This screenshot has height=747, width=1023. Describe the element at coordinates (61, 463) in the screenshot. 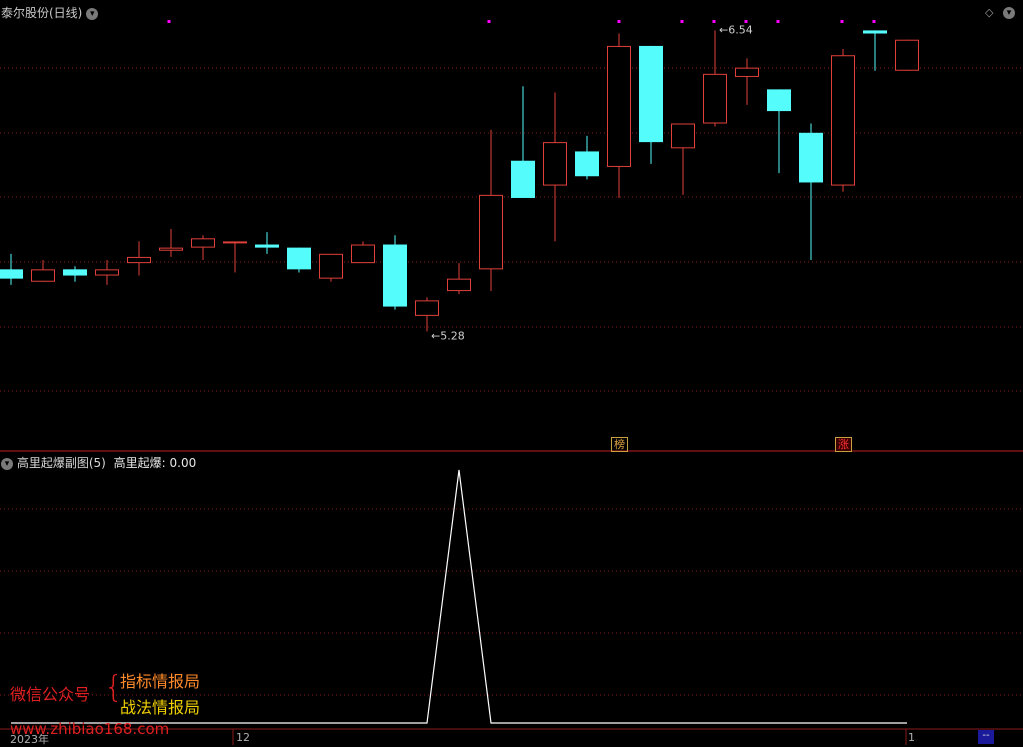

I see `indicator-title: 高里起爆副图(5)` at that location.